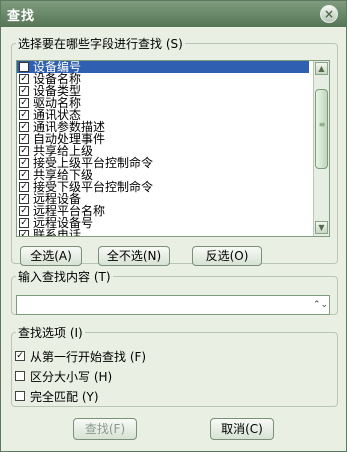 The width and height of the screenshot is (347, 452). I want to click on invert-selection-button: 反选(O), so click(227, 256).